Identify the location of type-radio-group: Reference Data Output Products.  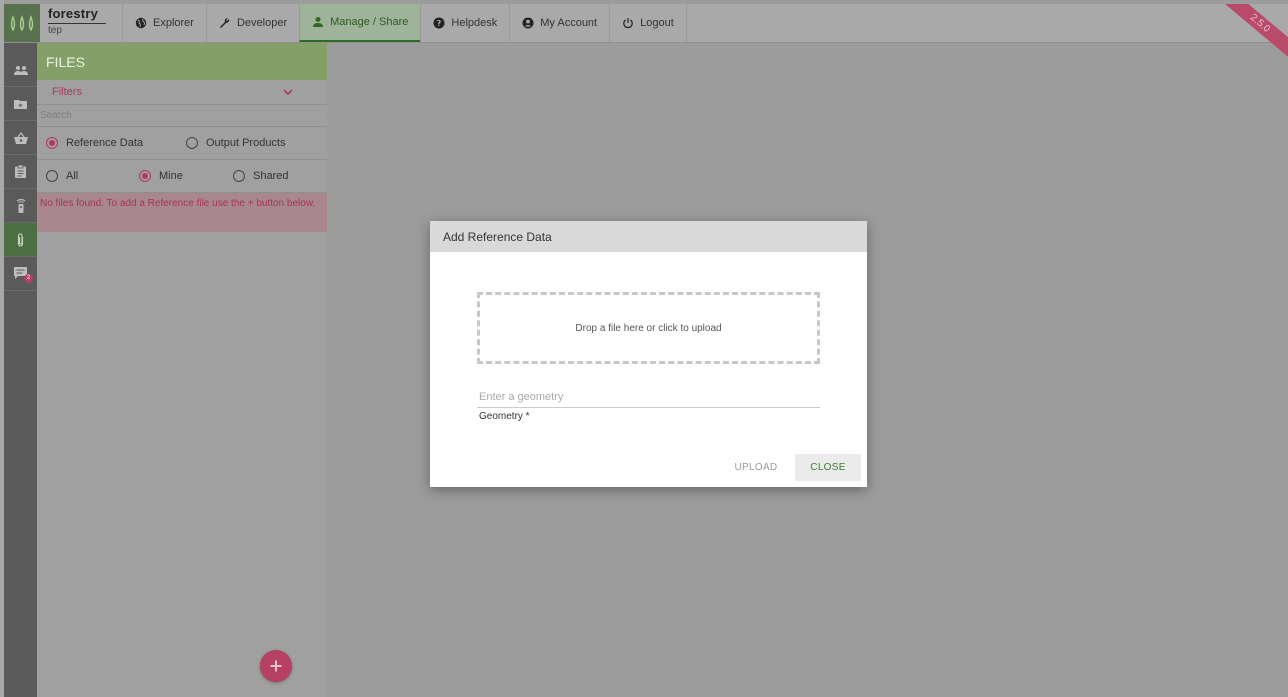
(182, 143).